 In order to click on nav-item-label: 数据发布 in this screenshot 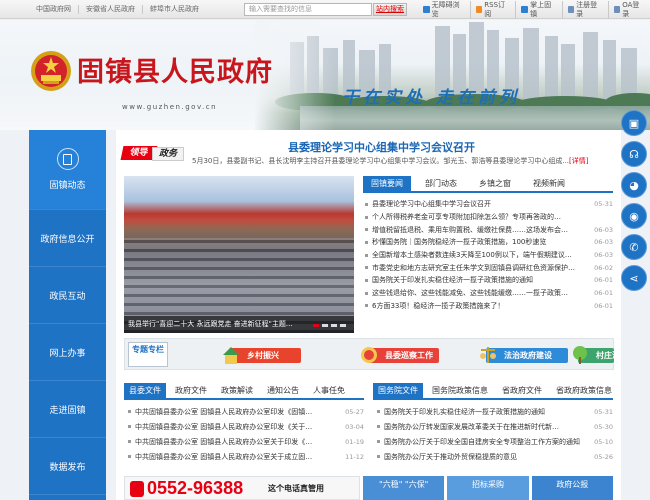, I will do `click(67, 467)`.